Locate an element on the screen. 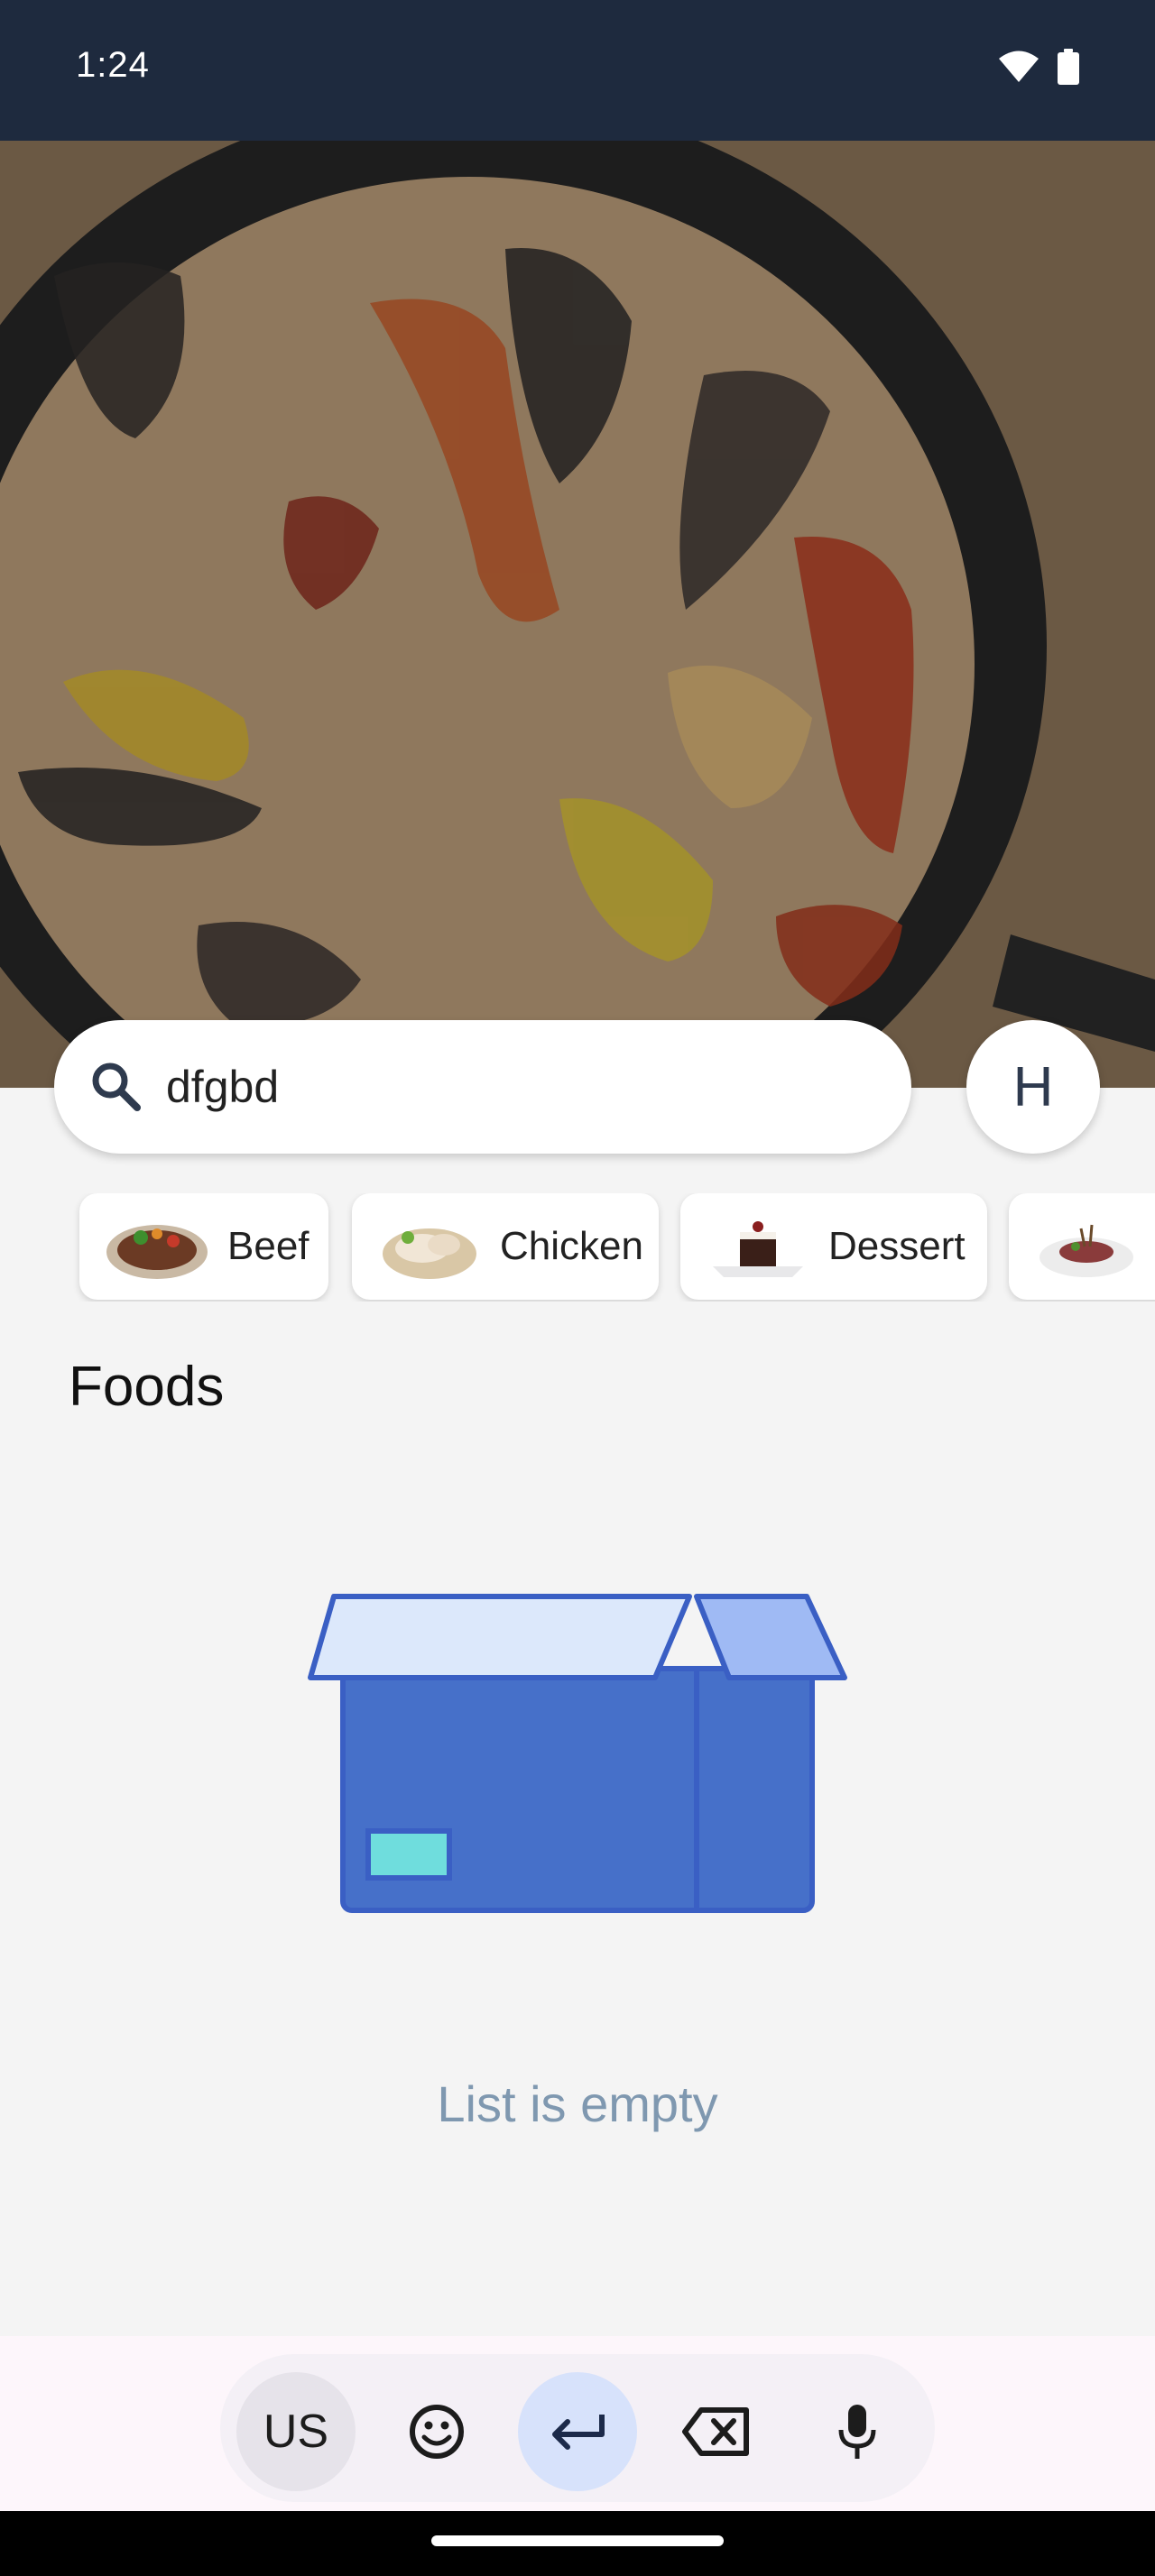 The height and width of the screenshot is (2576, 1155). section-title-foods: Foods is located at coordinates (147, 1387).